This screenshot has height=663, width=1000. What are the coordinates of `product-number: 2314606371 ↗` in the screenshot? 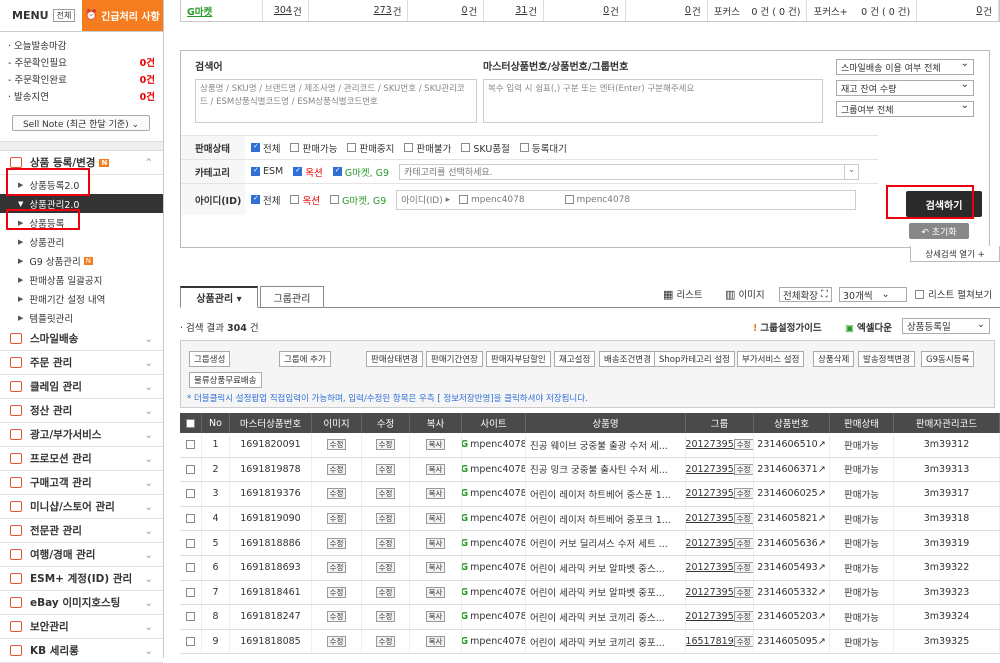 It's located at (792, 469).